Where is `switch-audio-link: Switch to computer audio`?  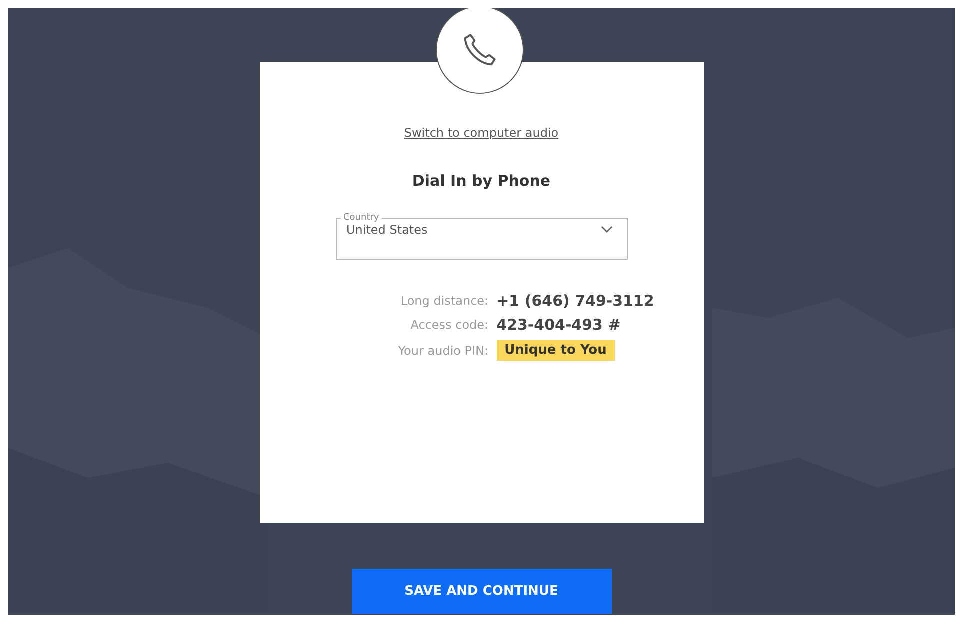 switch-audio-link: Switch to computer audio is located at coordinates (481, 133).